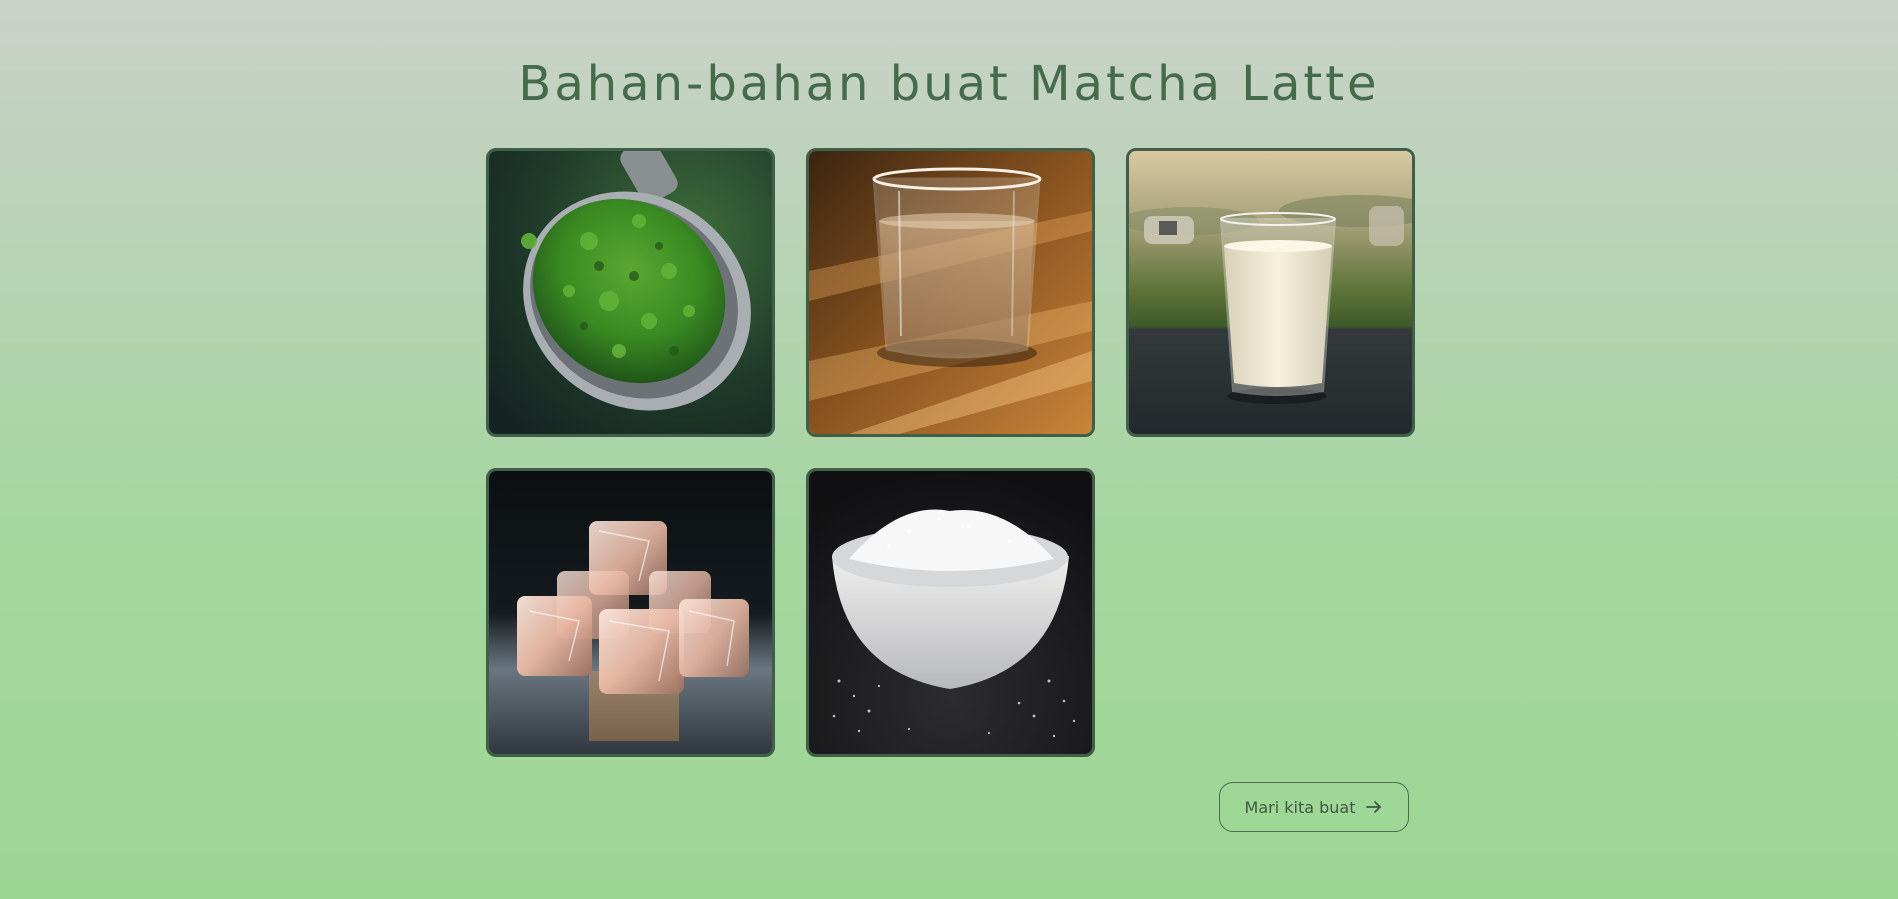 This screenshot has width=1898, height=899. I want to click on next-button: Mari kita buat, so click(1314, 807).